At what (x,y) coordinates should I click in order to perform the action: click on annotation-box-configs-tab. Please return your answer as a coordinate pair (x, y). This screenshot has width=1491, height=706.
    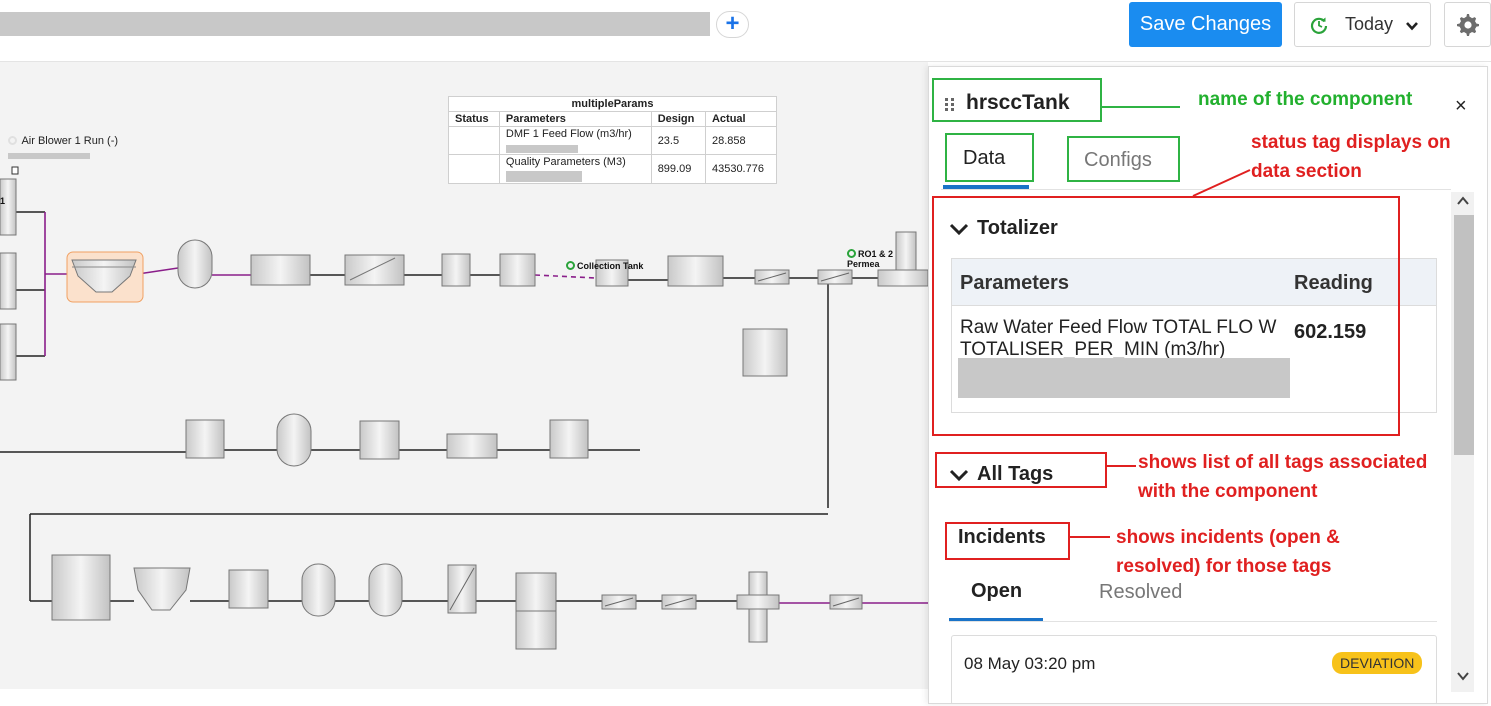
    Looking at the image, I should click on (1123, 159).